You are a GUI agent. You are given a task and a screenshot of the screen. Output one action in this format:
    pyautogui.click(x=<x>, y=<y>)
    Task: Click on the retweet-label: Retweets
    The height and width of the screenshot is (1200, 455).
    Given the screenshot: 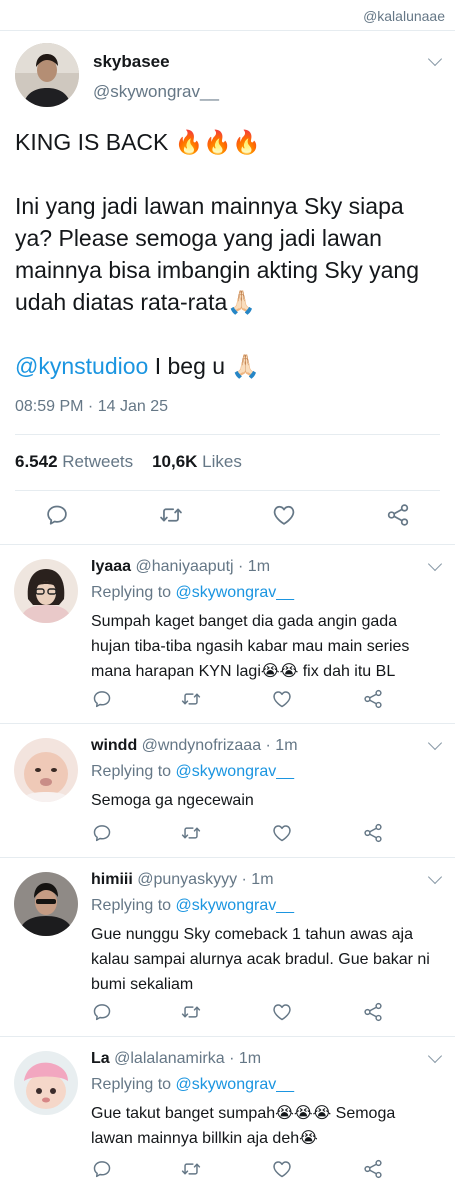 What is the action you would take?
    pyautogui.click(x=98, y=461)
    